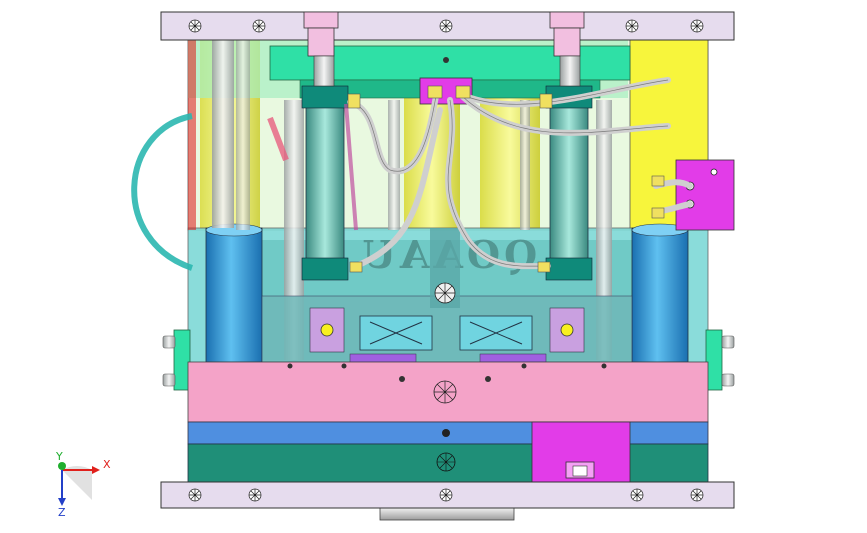  Describe the element at coordinates (714, 360) in the screenshot. I see `right-side-lug` at that location.